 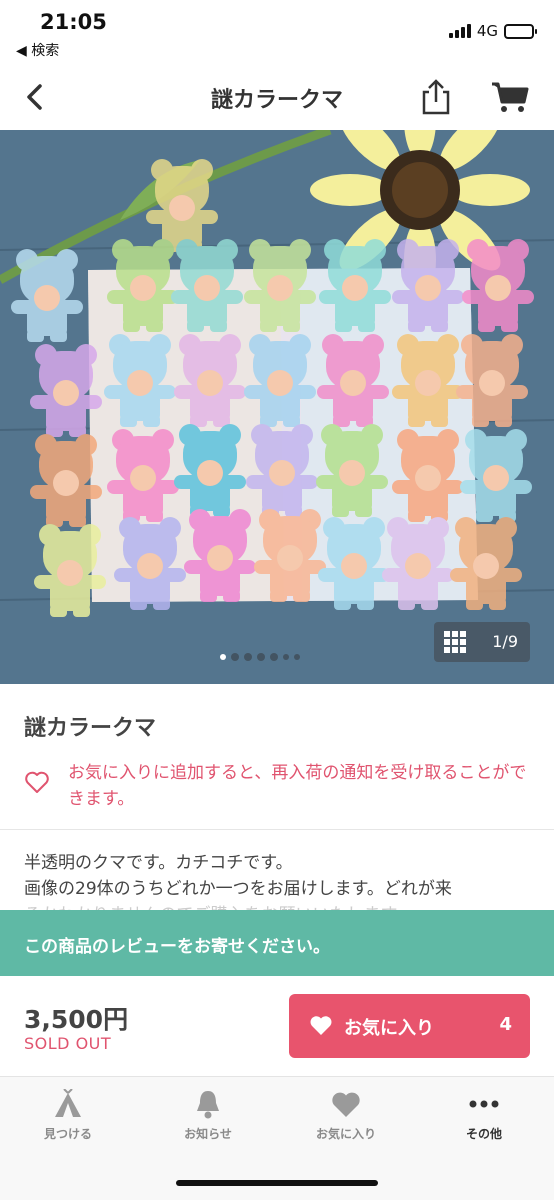 I want to click on home-indicator, so click(x=277, y=1183).